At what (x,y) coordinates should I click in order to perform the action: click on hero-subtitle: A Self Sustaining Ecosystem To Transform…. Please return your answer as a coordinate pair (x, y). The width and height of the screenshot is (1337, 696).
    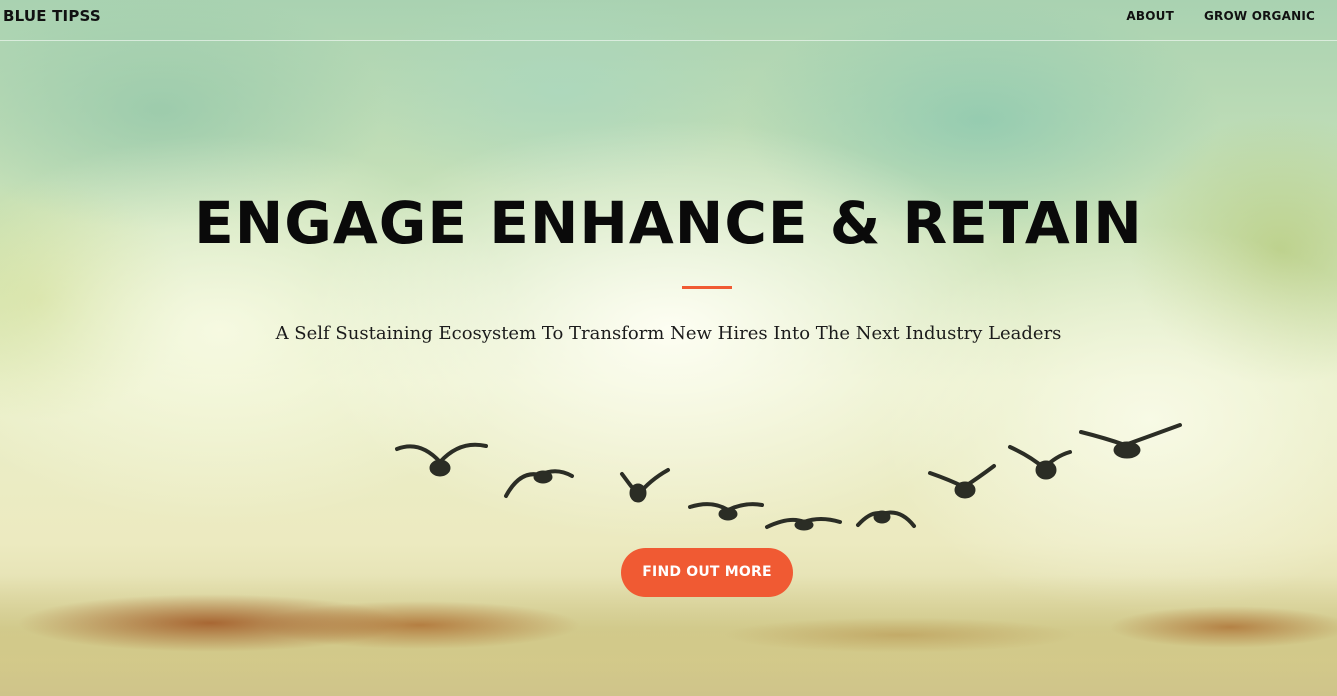
    Looking at the image, I should click on (668, 333).